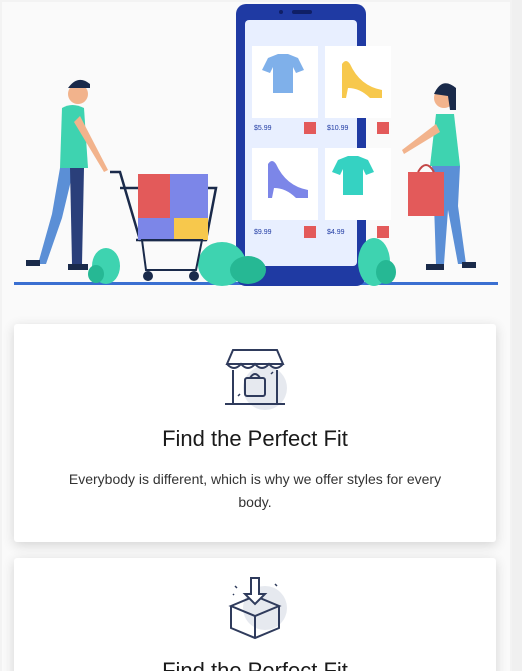 The image size is (522, 671). What do you see at coordinates (336, 232) in the screenshot?
I see `product-price-4: $4.99` at bounding box center [336, 232].